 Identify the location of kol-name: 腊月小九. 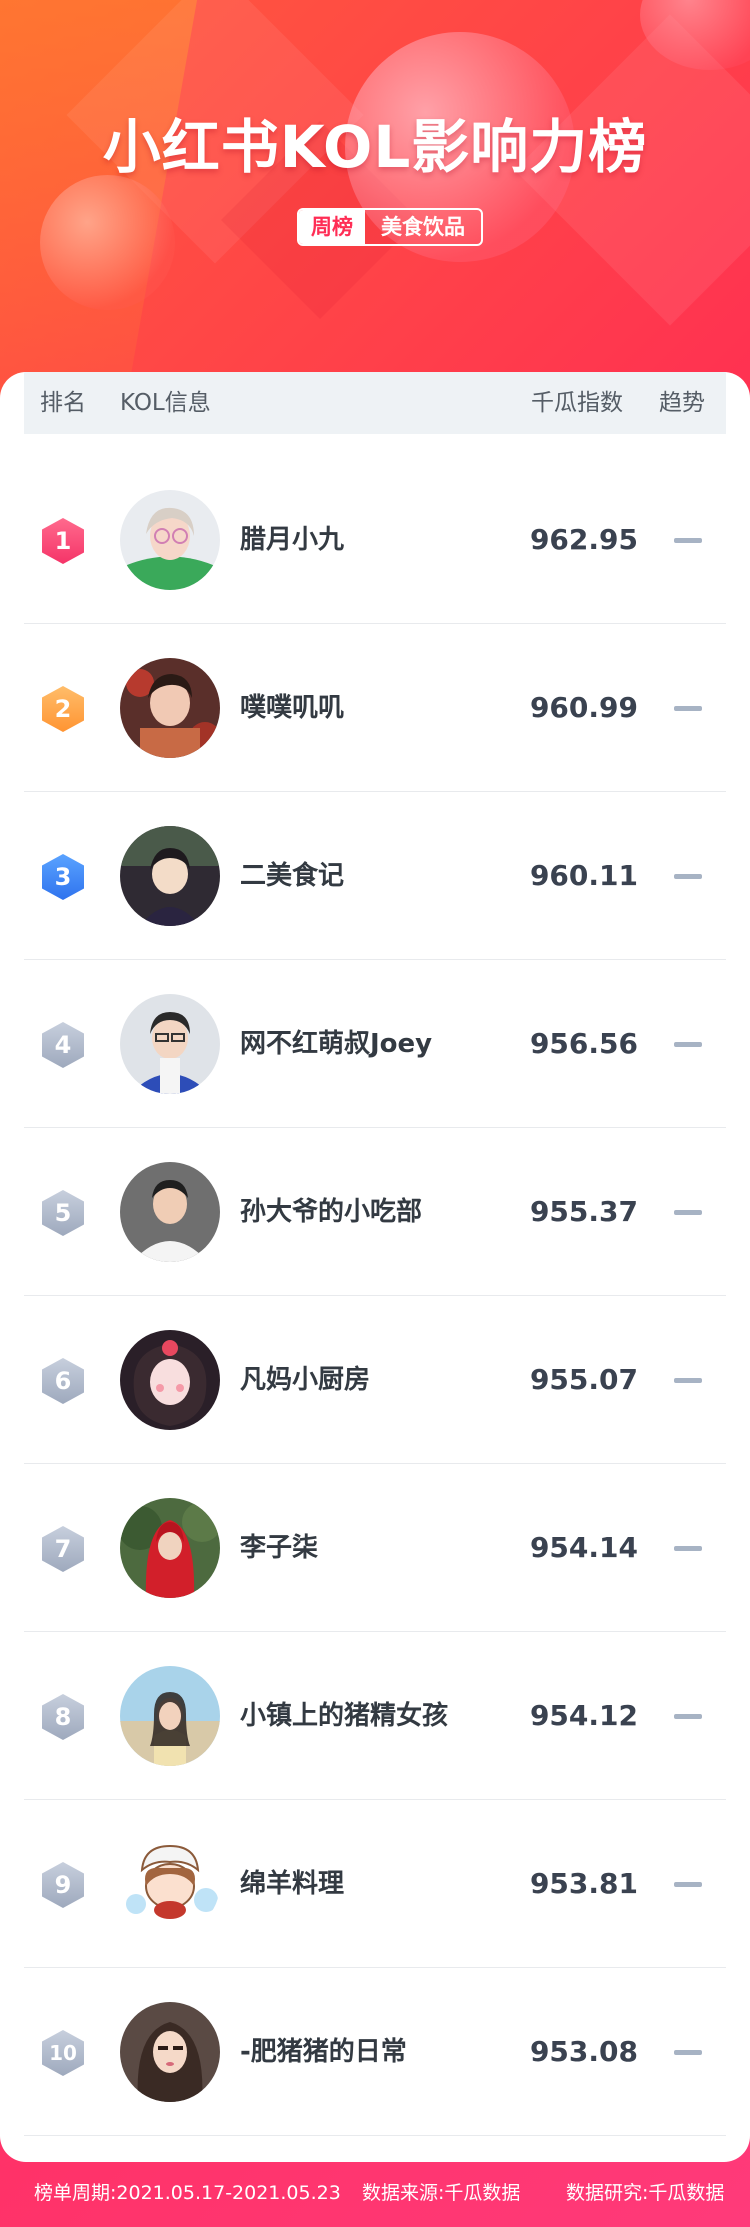
(292, 540).